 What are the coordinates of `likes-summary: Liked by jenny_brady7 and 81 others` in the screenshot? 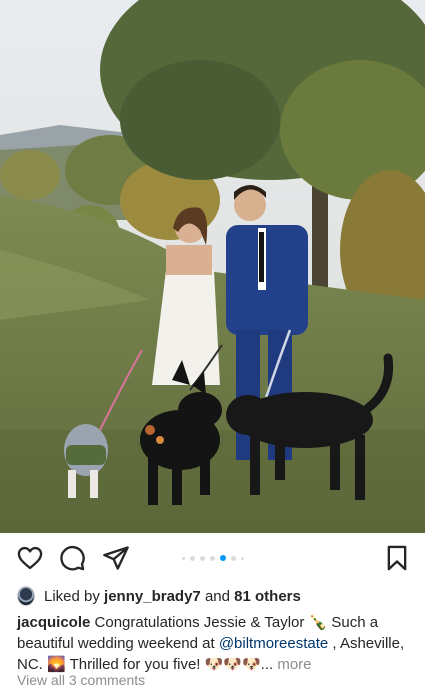 It's located at (159, 596).